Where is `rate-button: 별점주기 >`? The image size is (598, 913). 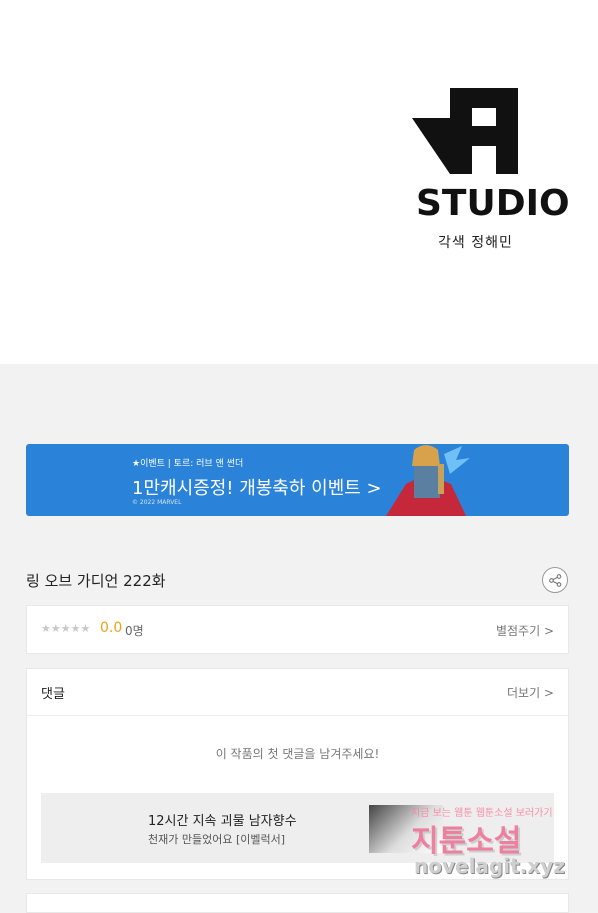 rate-button: 별점주기 > is located at coordinates (525, 630).